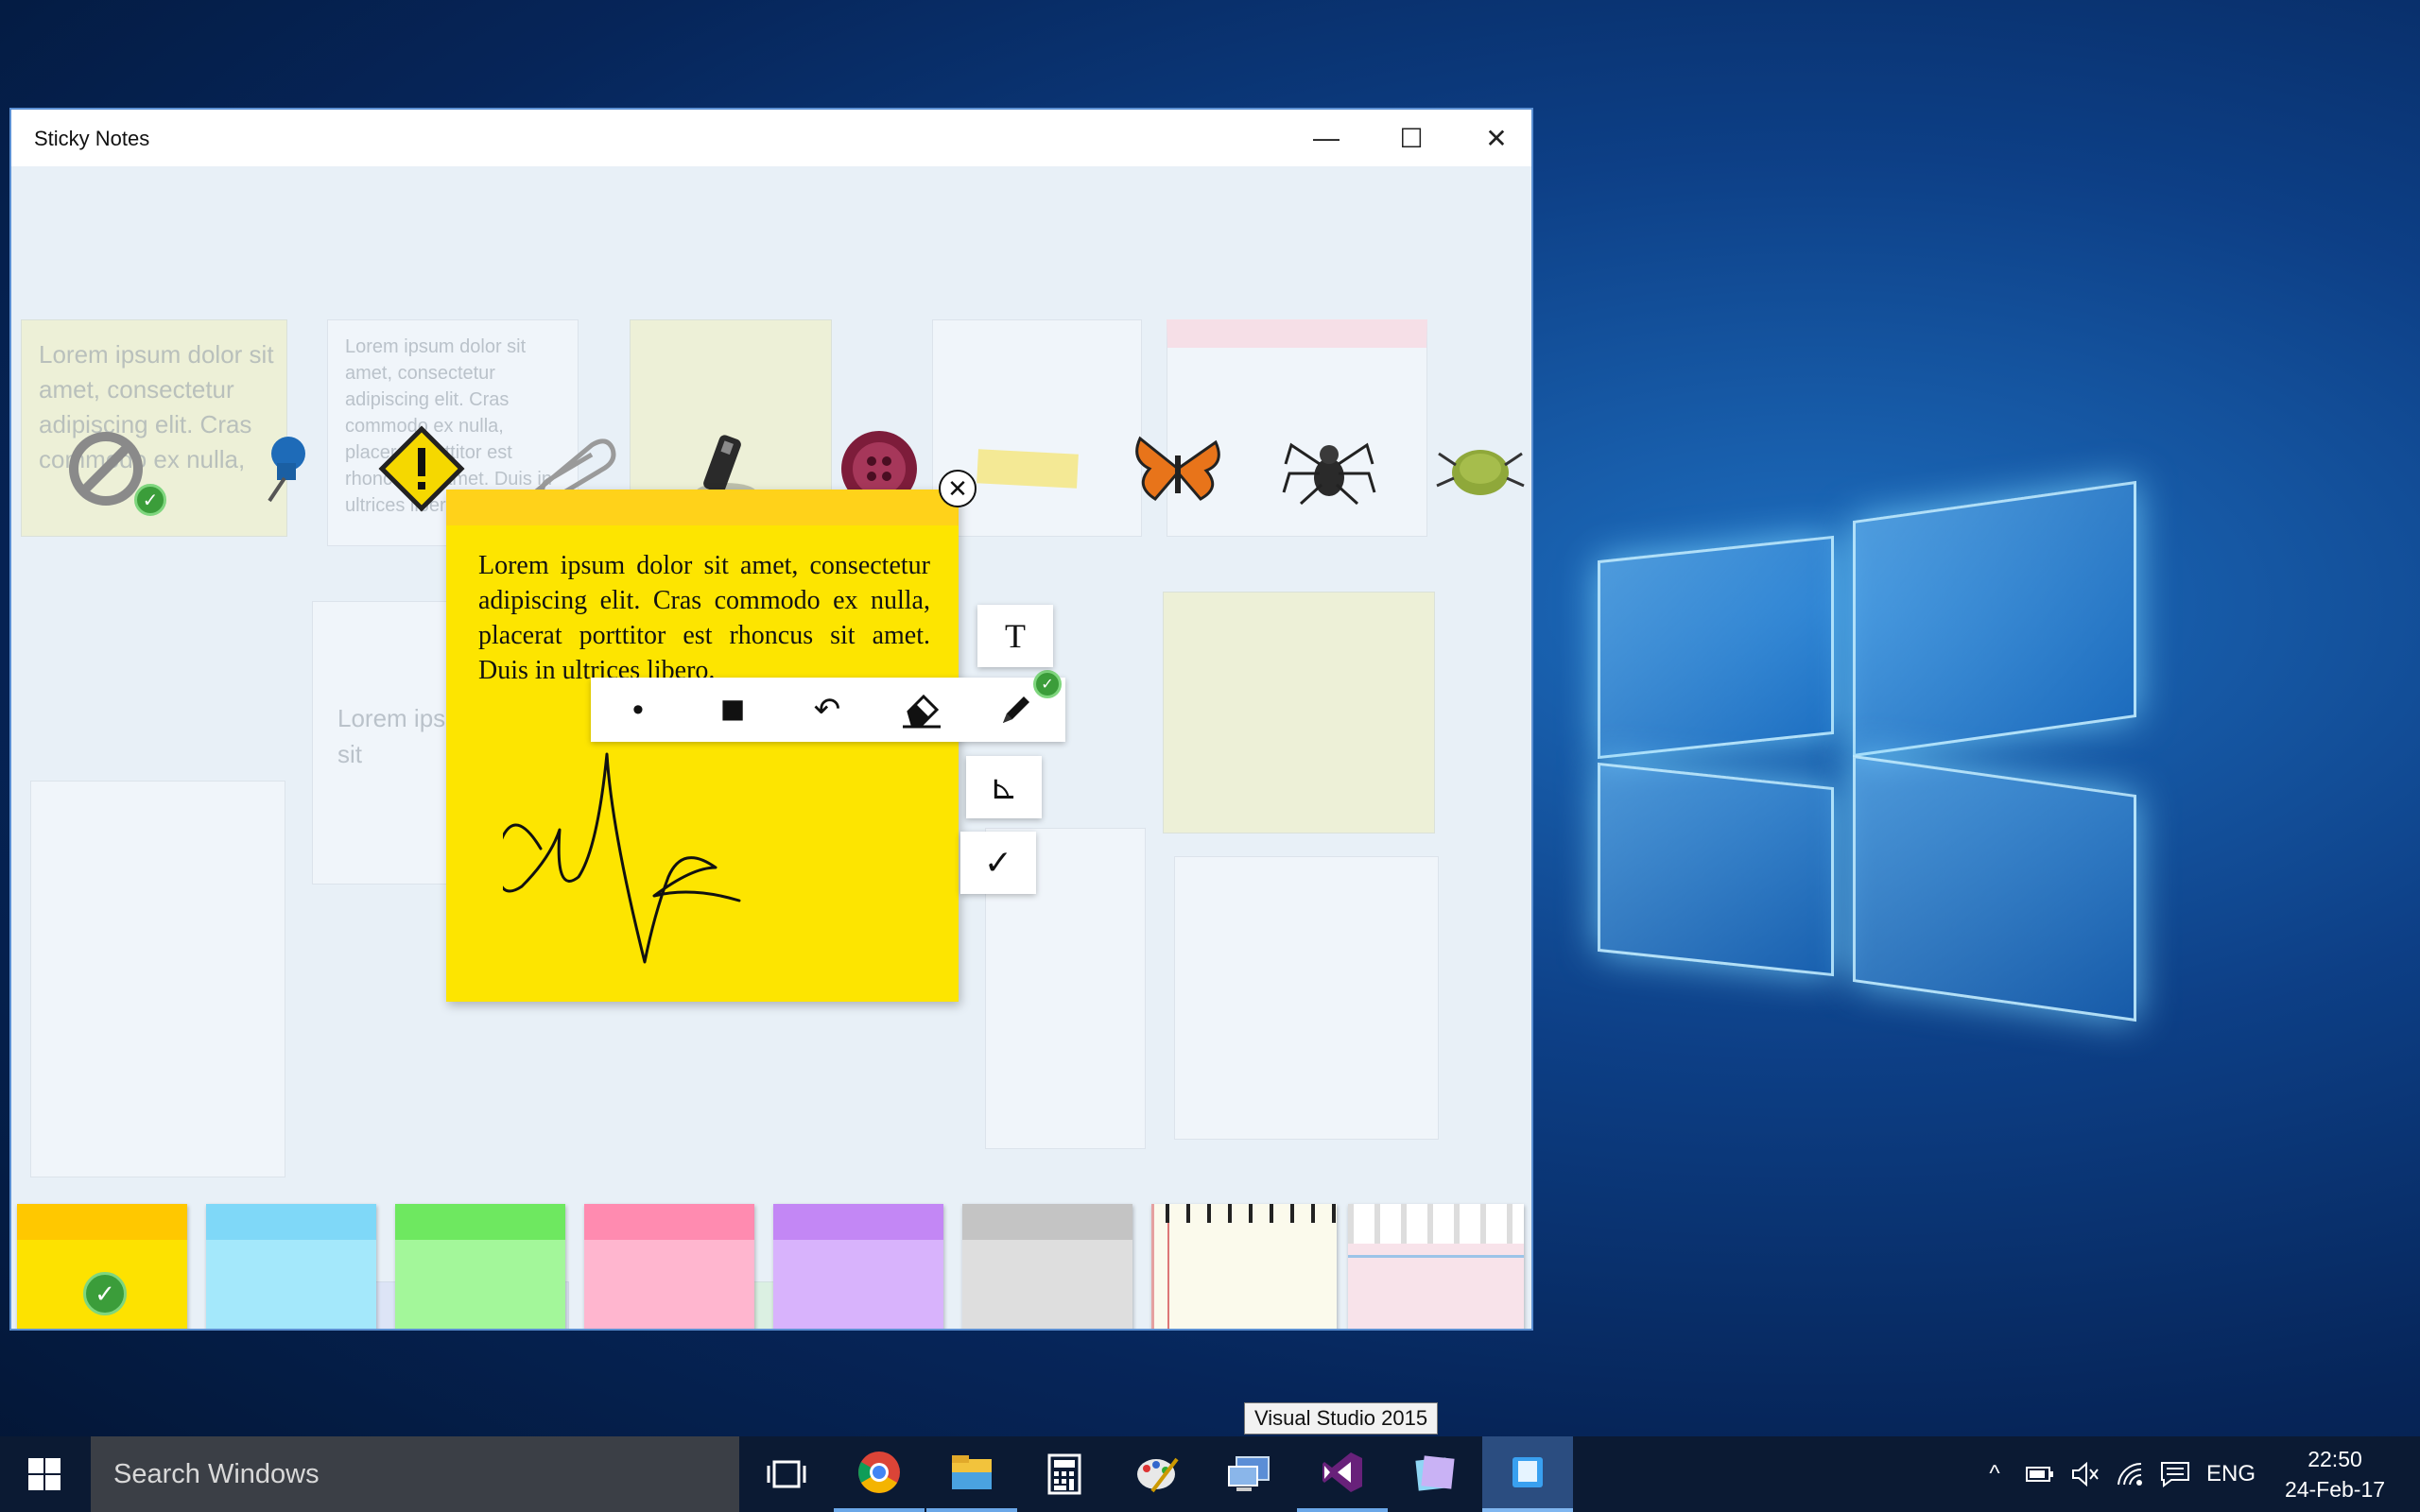 Image resolution: width=2420 pixels, height=1512 pixels. I want to click on sticky-notes-icon, so click(1435, 1474).